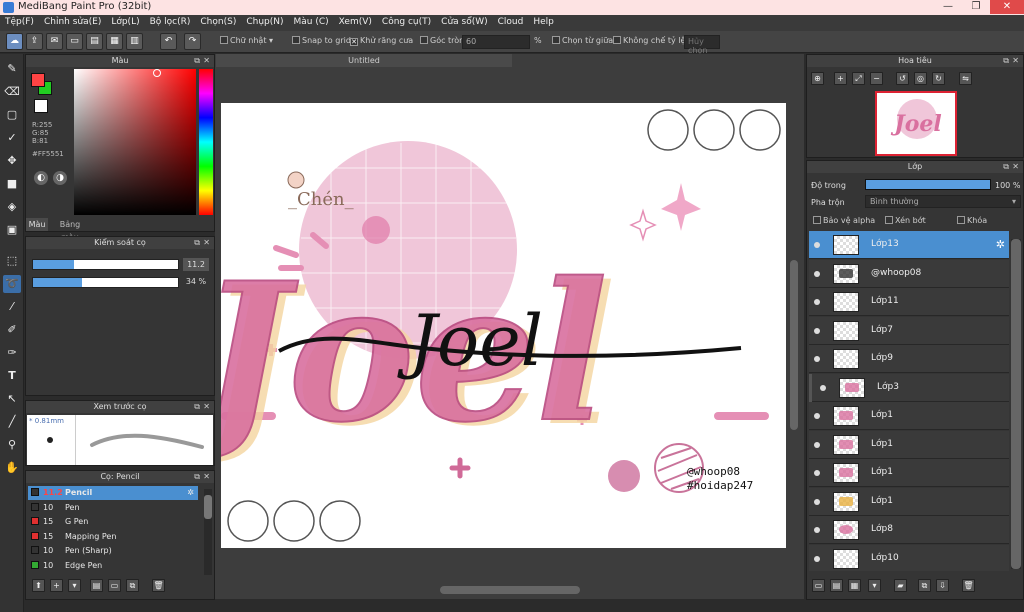 The height and width of the screenshot is (612, 1024). What do you see at coordinates (928, 184) in the screenshot?
I see `layer-opacity-slider` at bounding box center [928, 184].